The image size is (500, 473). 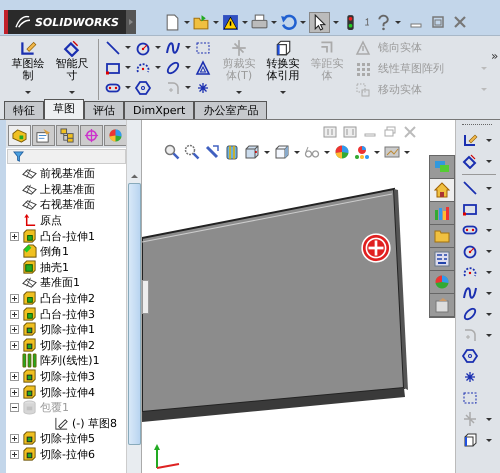 What do you see at coordinates (460, 22) in the screenshot?
I see `close-icon` at bounding box center [460, 22].